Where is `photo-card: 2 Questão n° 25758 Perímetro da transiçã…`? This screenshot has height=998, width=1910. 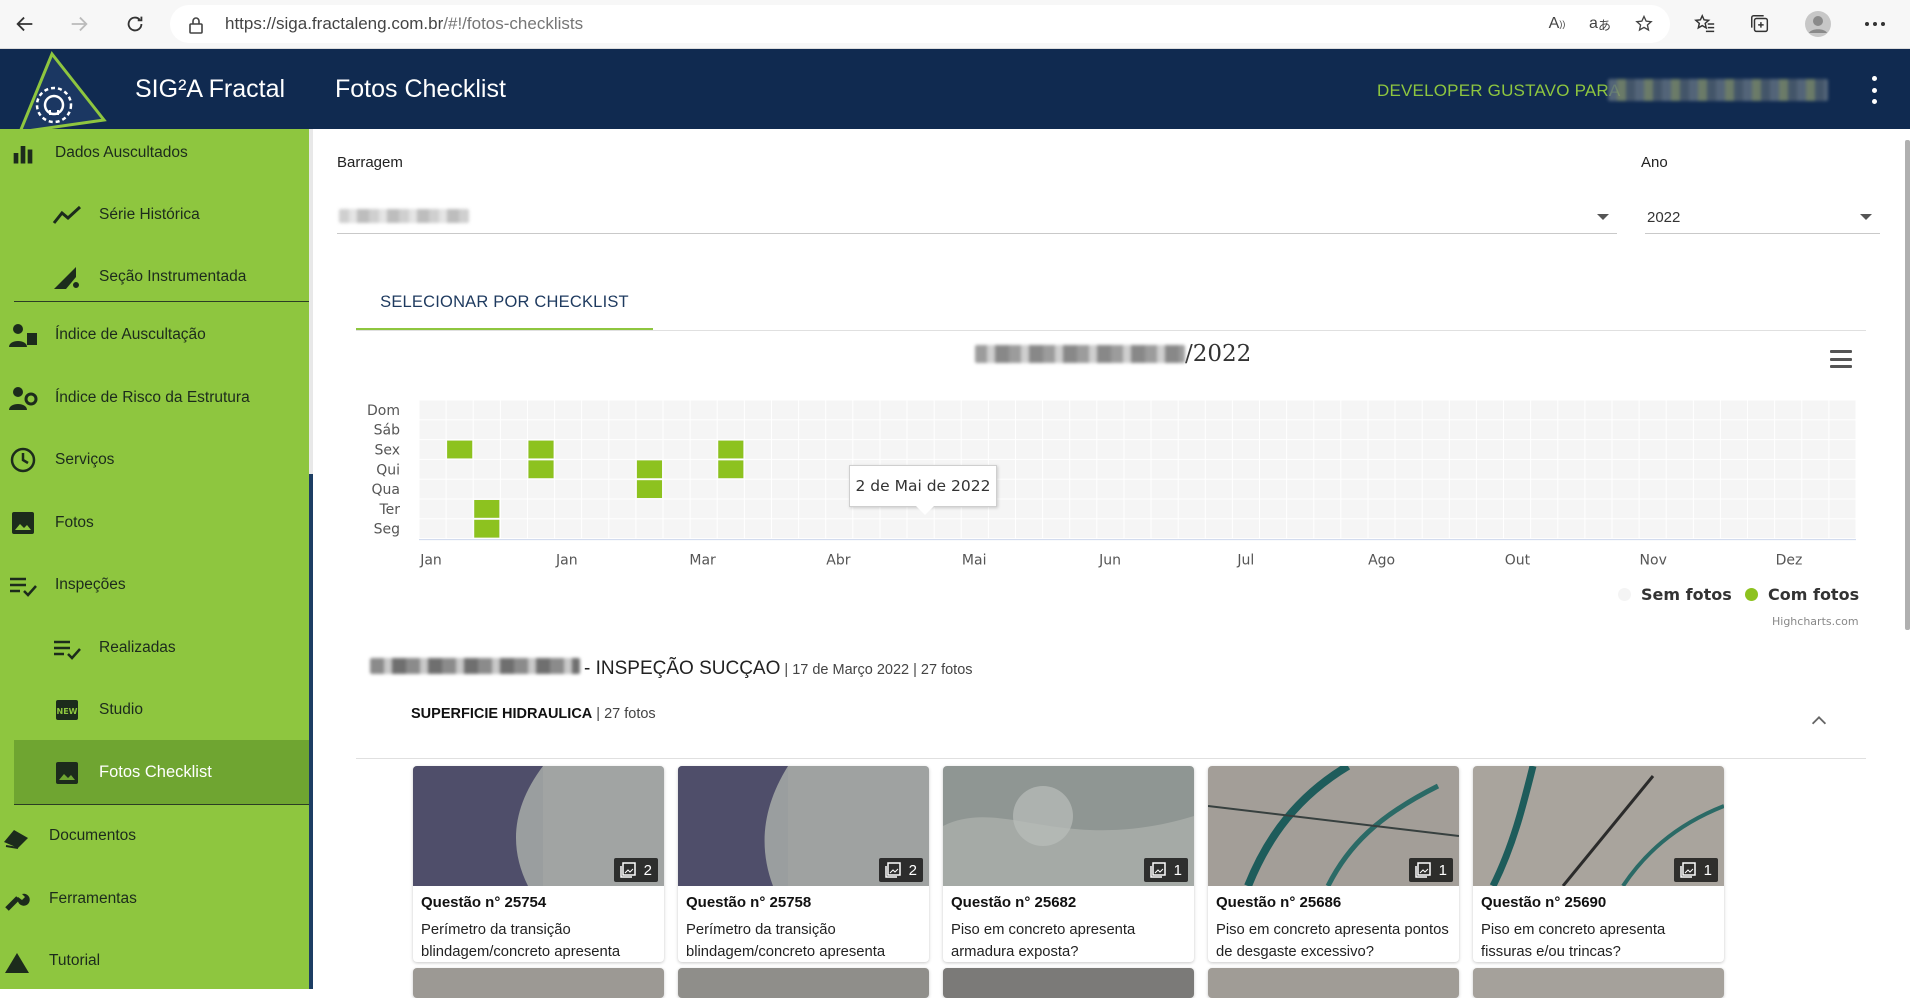
photo-card: 2 Questão n° 25758 Perímetro da transiçã… is located at coordinates (803, 864).